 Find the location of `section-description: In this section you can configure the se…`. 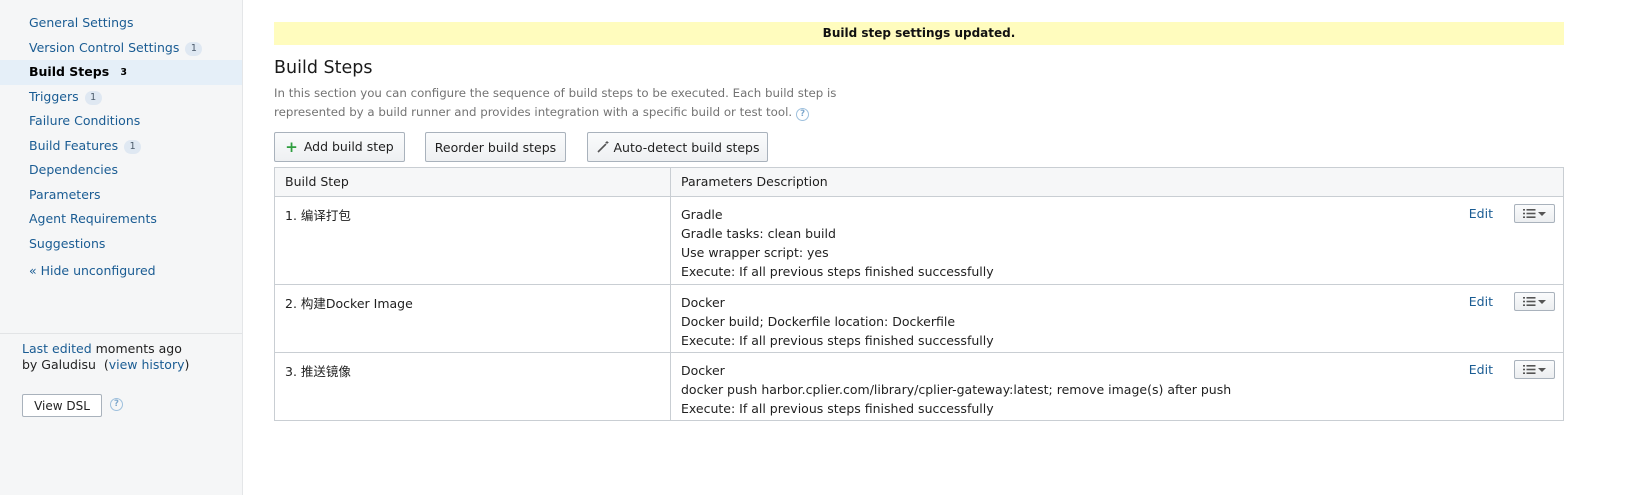

section-description: In this section you can configure the se… is located at coordinates (584, 103).